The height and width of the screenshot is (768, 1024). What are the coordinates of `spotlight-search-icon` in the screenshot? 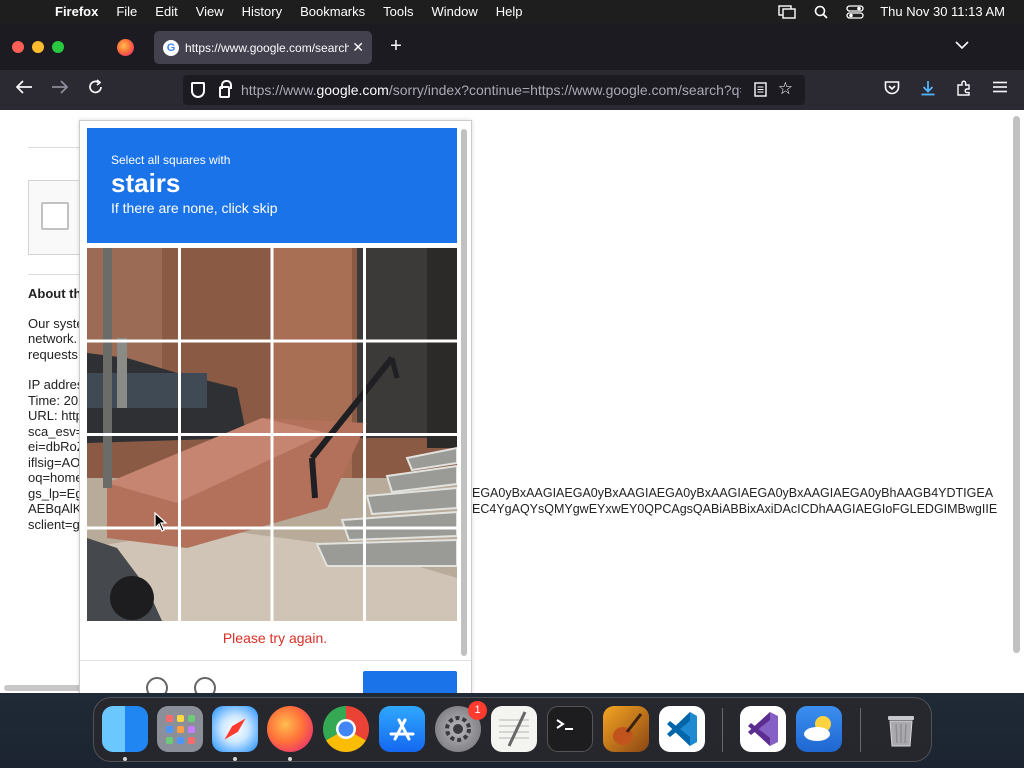 It's located at (821, 12).